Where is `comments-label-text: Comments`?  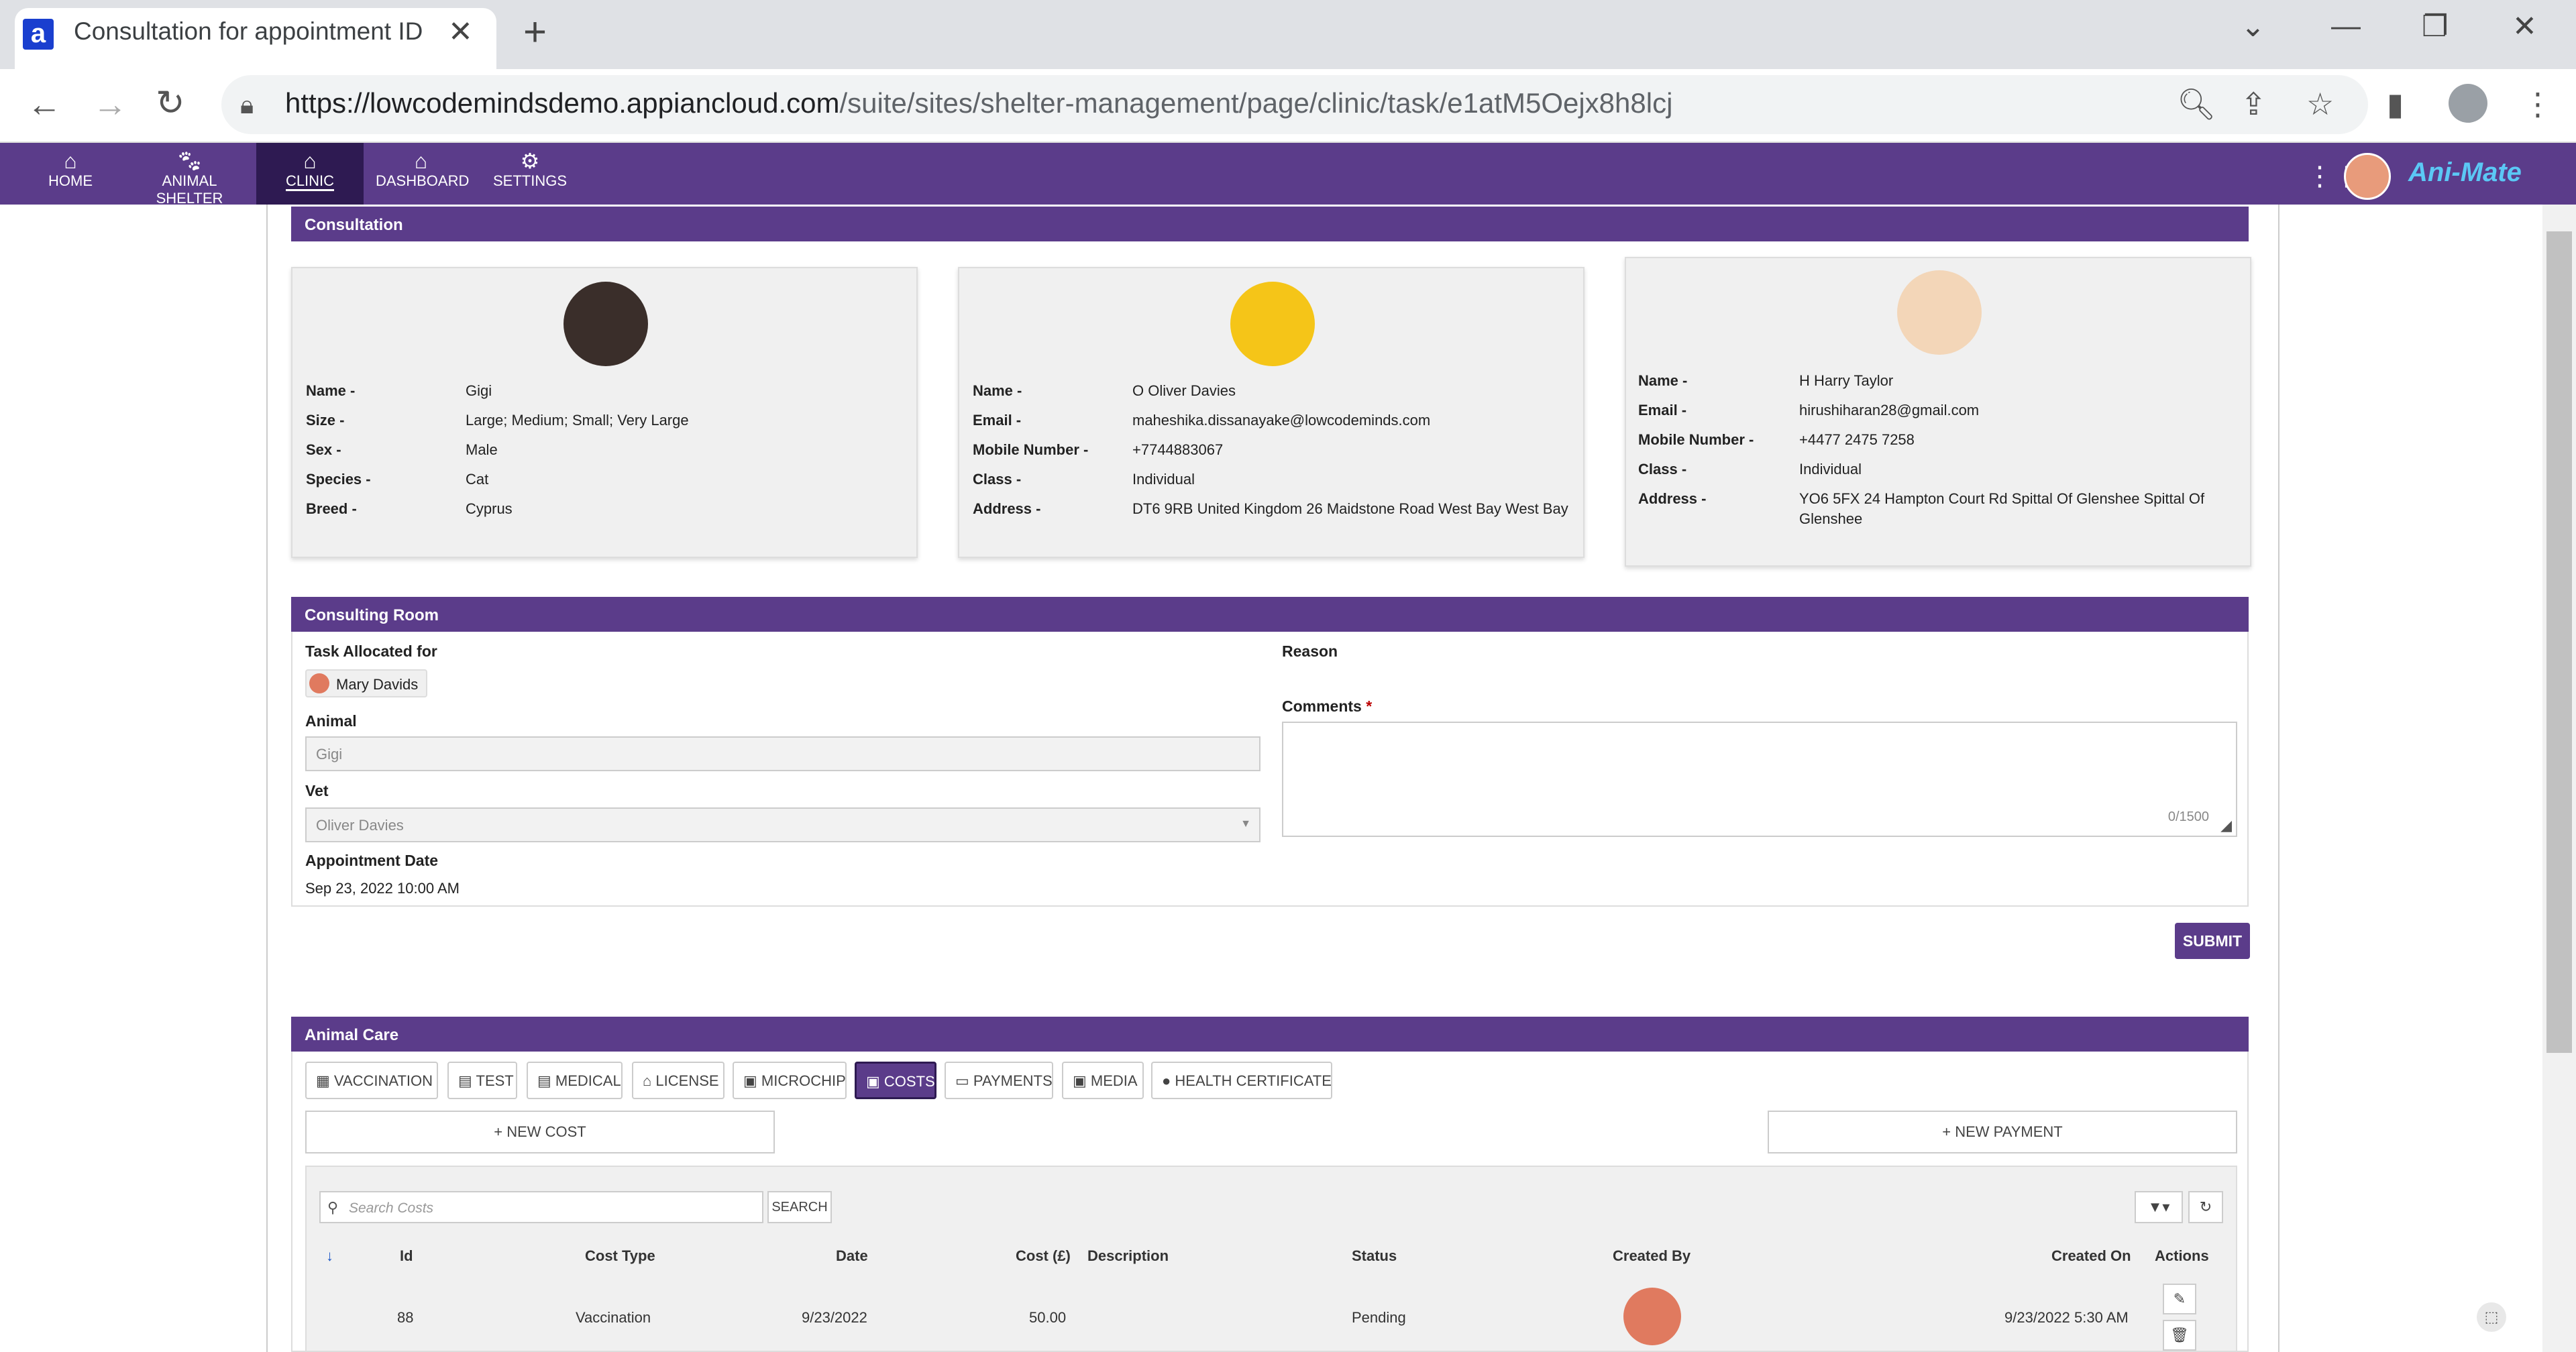
comments-label-text: Comments is located at coordinates (1322, 706).